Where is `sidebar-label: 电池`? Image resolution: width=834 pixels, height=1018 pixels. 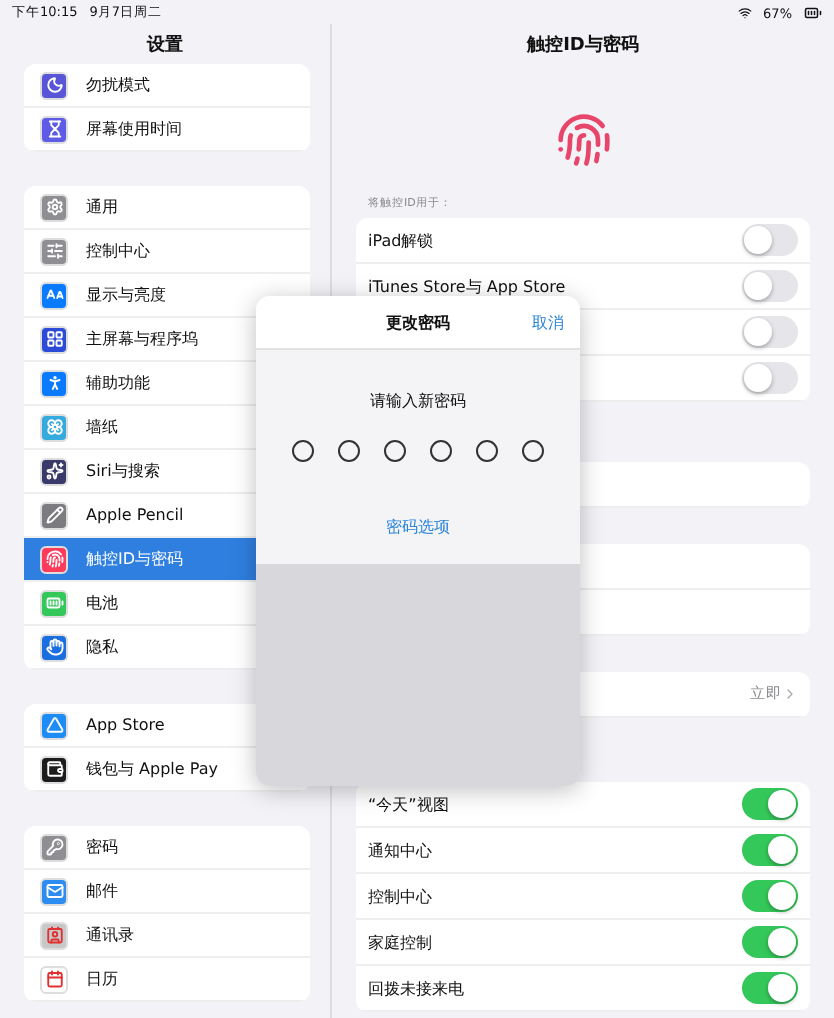
sidebar-label: 电池 is located at coordinates (102, 603).